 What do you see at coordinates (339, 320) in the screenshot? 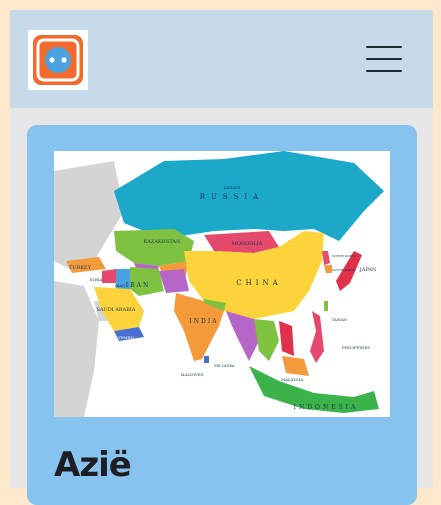
I see `map-label: TAIWAN` at bounding box center [339, 320].